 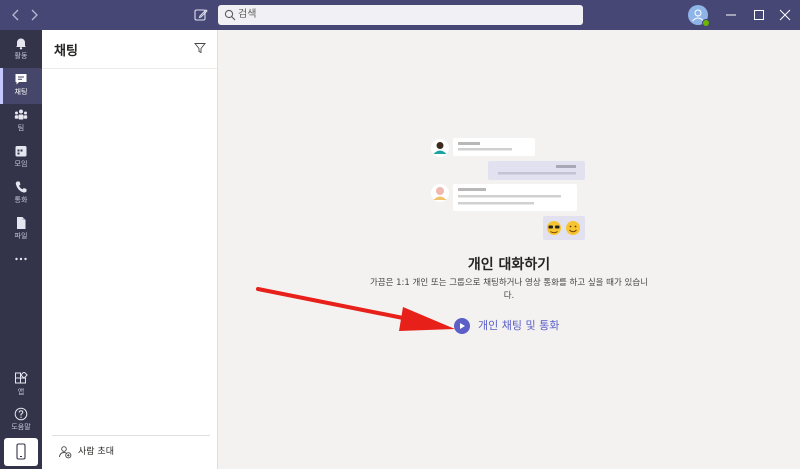 I want to click on rail-item-label: 채팅, so click(x=21, y=92).